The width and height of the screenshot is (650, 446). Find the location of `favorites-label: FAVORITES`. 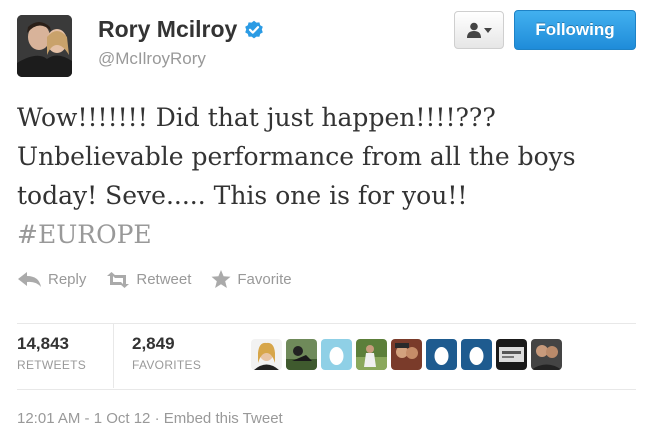

favorites-label: FAVORITES is located at coordinates (167, 365).